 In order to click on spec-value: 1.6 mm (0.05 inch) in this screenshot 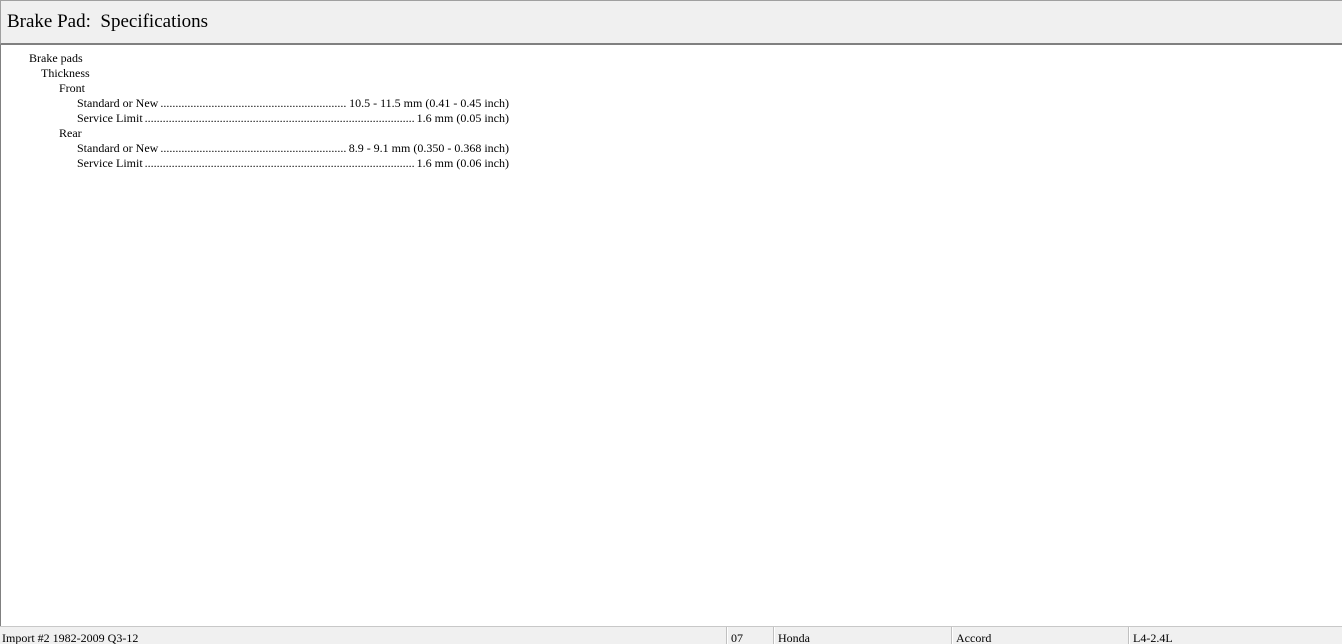, I will do `click(462, 118)`.